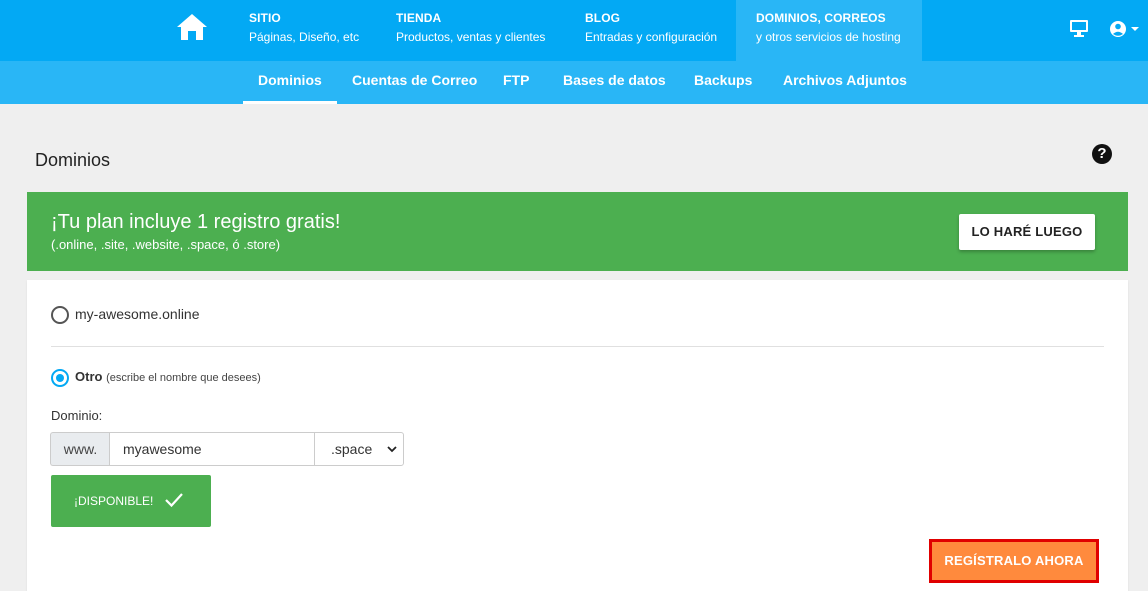 This screenshot has width=1148, height=591. Describe the element at coordinates (265, 18) in the screenshot. I see `nav-item-title: SITIO` at that location.